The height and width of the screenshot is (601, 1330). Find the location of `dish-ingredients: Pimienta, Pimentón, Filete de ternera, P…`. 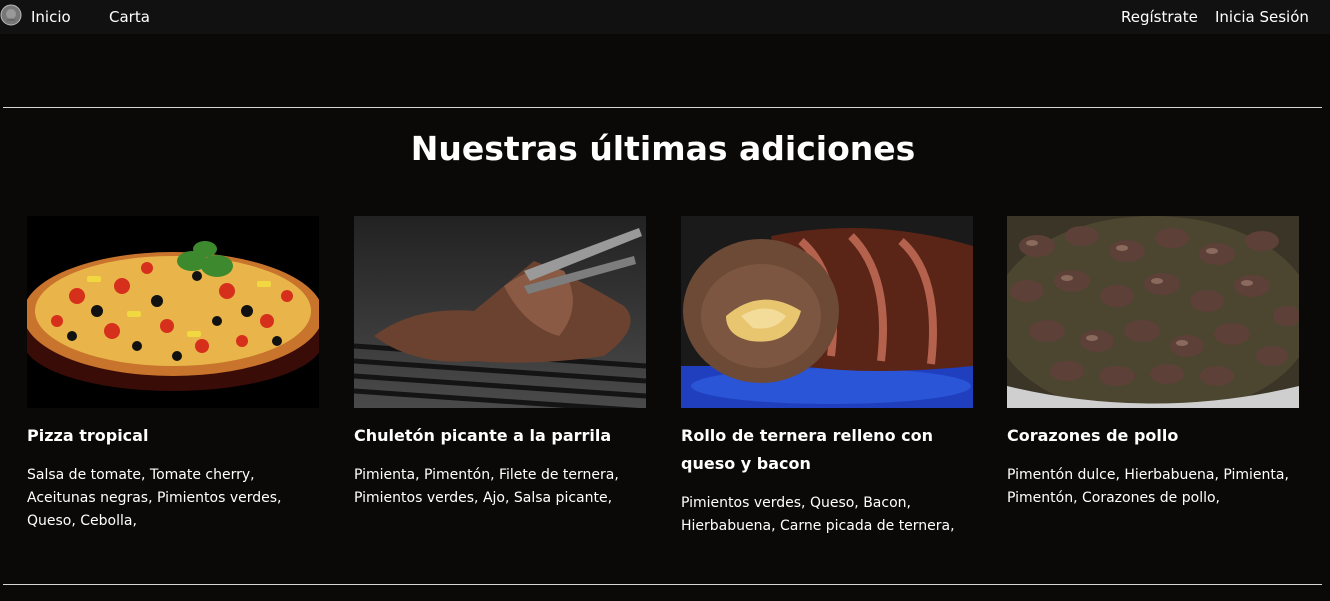

dish-ingredients: Pimienta, Pimentón, Filete de ternera, P… is located at coordinates (486, 486).